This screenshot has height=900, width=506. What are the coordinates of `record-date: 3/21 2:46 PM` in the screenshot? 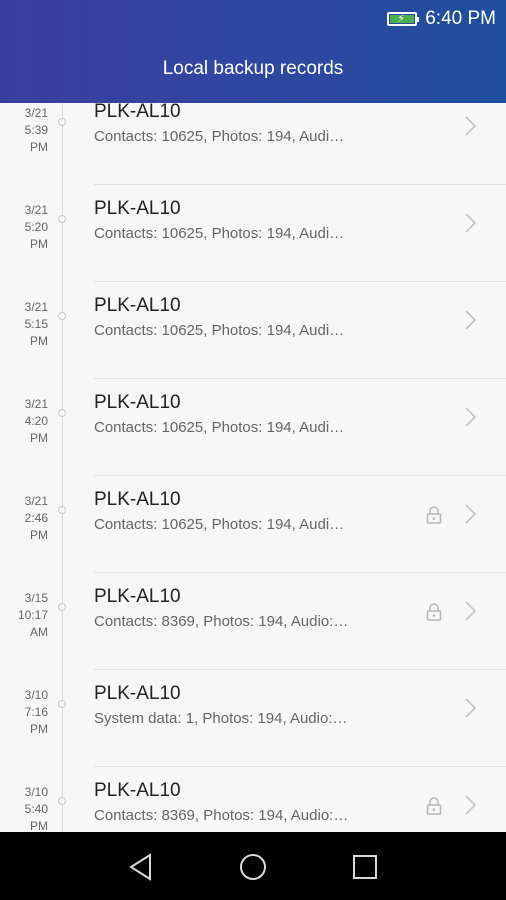 It's located at (24, 518).